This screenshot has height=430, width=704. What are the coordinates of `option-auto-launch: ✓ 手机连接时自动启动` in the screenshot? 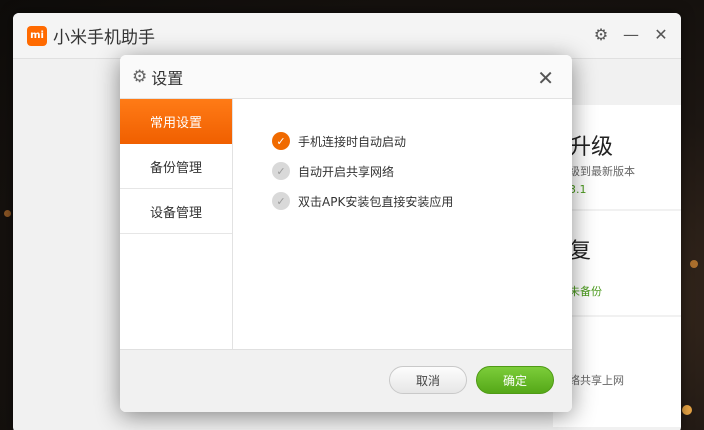 It's located at (422, 141).